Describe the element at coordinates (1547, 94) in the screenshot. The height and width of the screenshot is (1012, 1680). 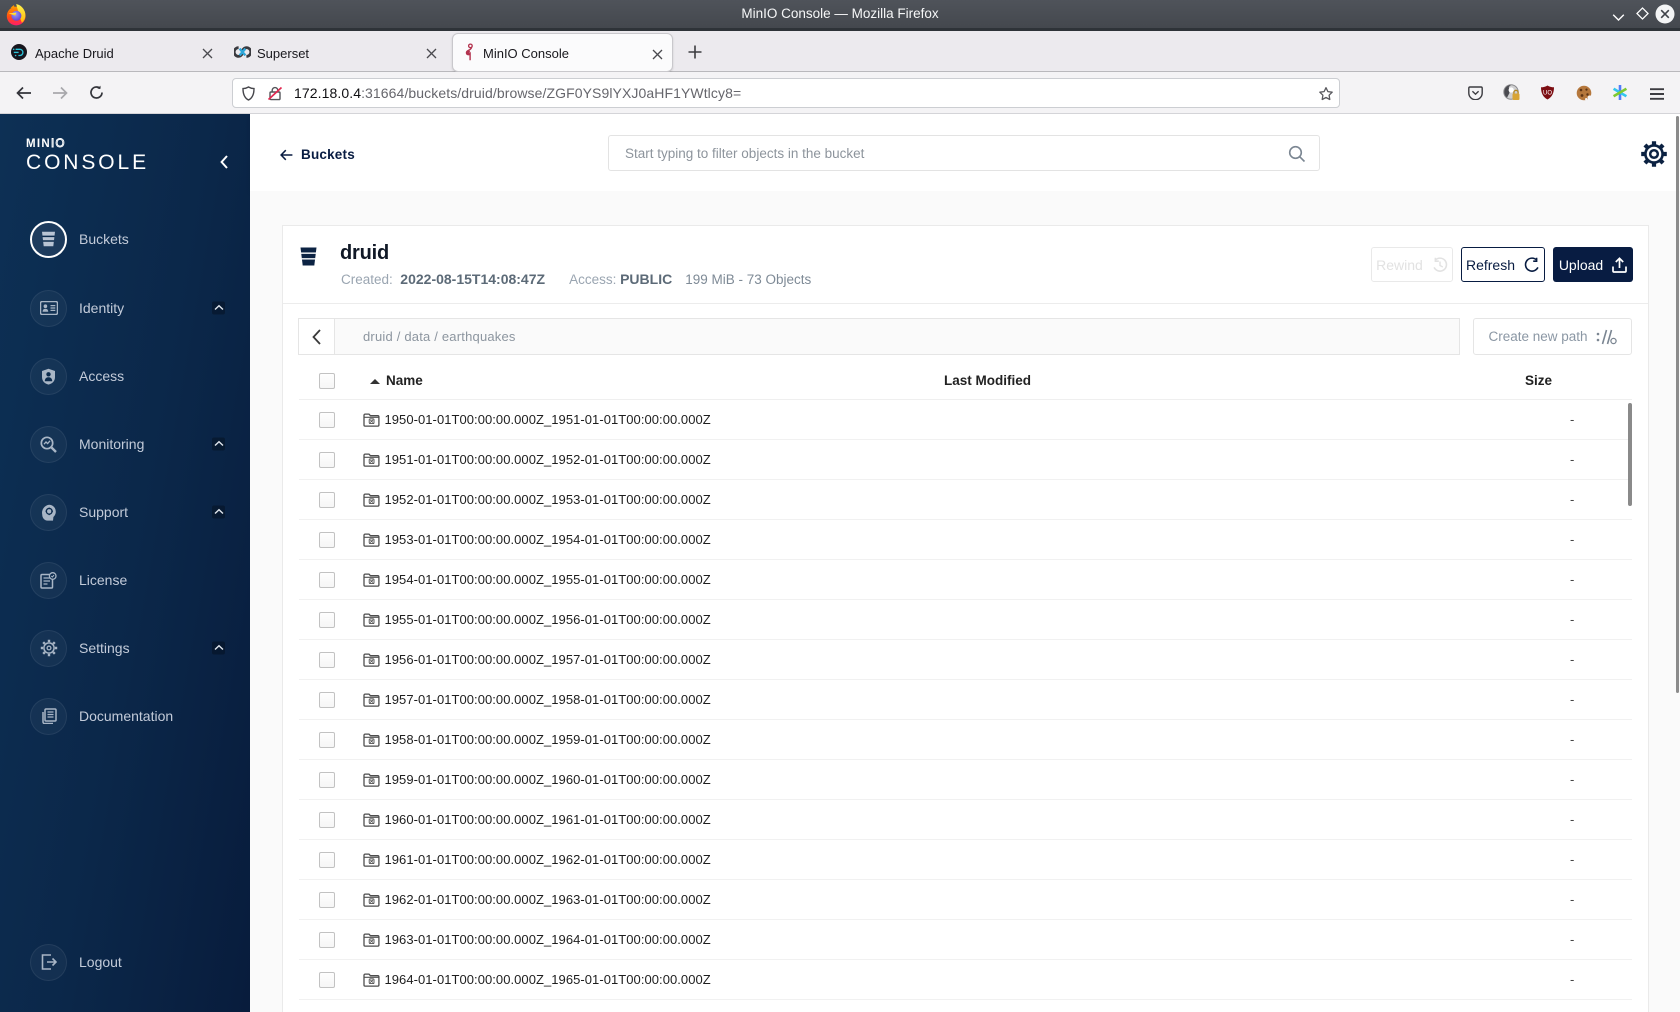
I see `svg-text: UO` at that location.